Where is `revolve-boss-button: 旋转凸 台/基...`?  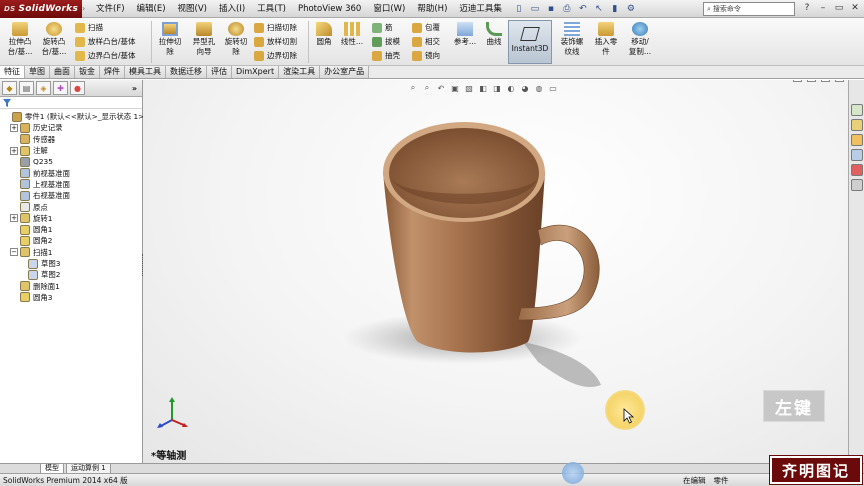 revolve-boss-button: 旋转凸 台/基... is located at coordinates (54, 39).